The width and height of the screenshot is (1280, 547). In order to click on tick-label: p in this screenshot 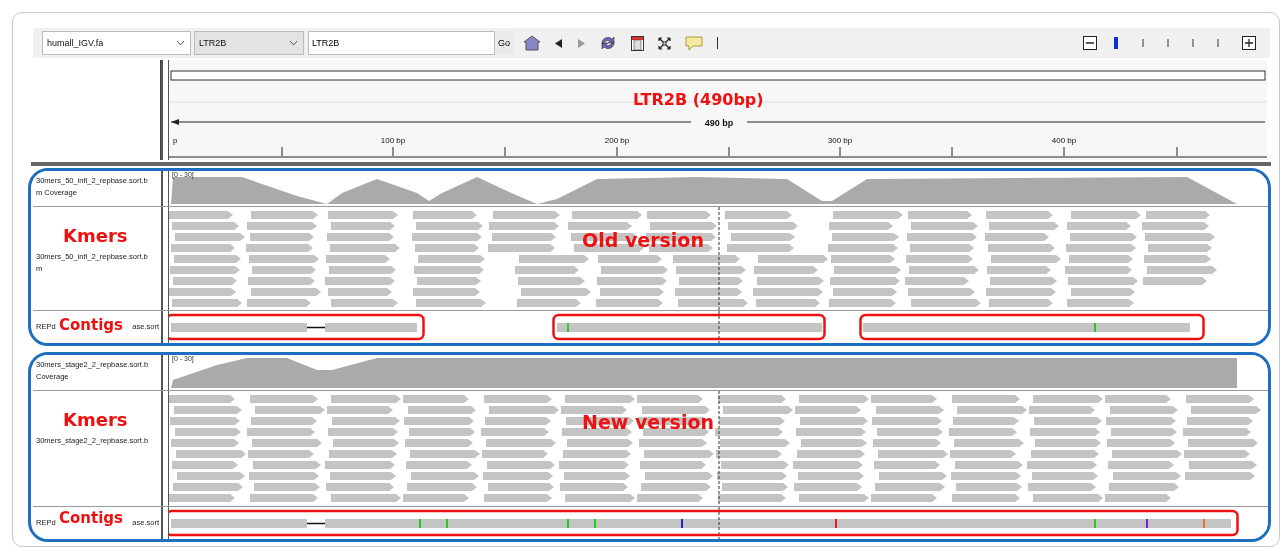, I will do `click(175, 140)`.